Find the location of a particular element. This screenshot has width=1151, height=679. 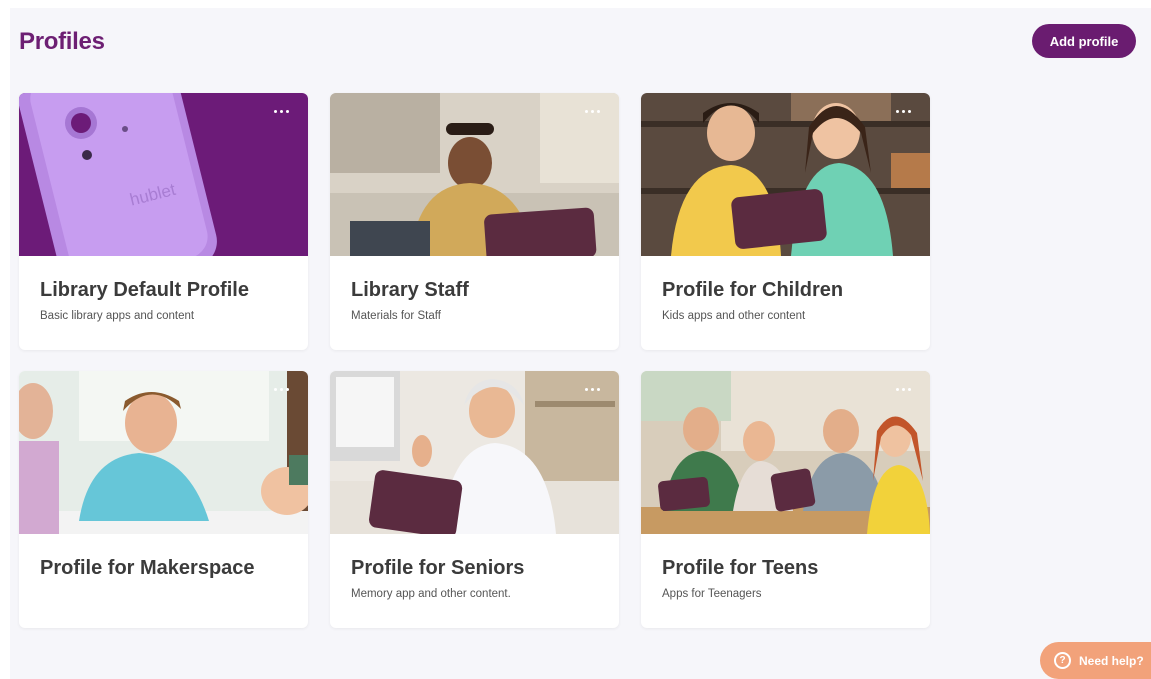

profile-description: Basic library apps and content is located at coordinates (117, 316).